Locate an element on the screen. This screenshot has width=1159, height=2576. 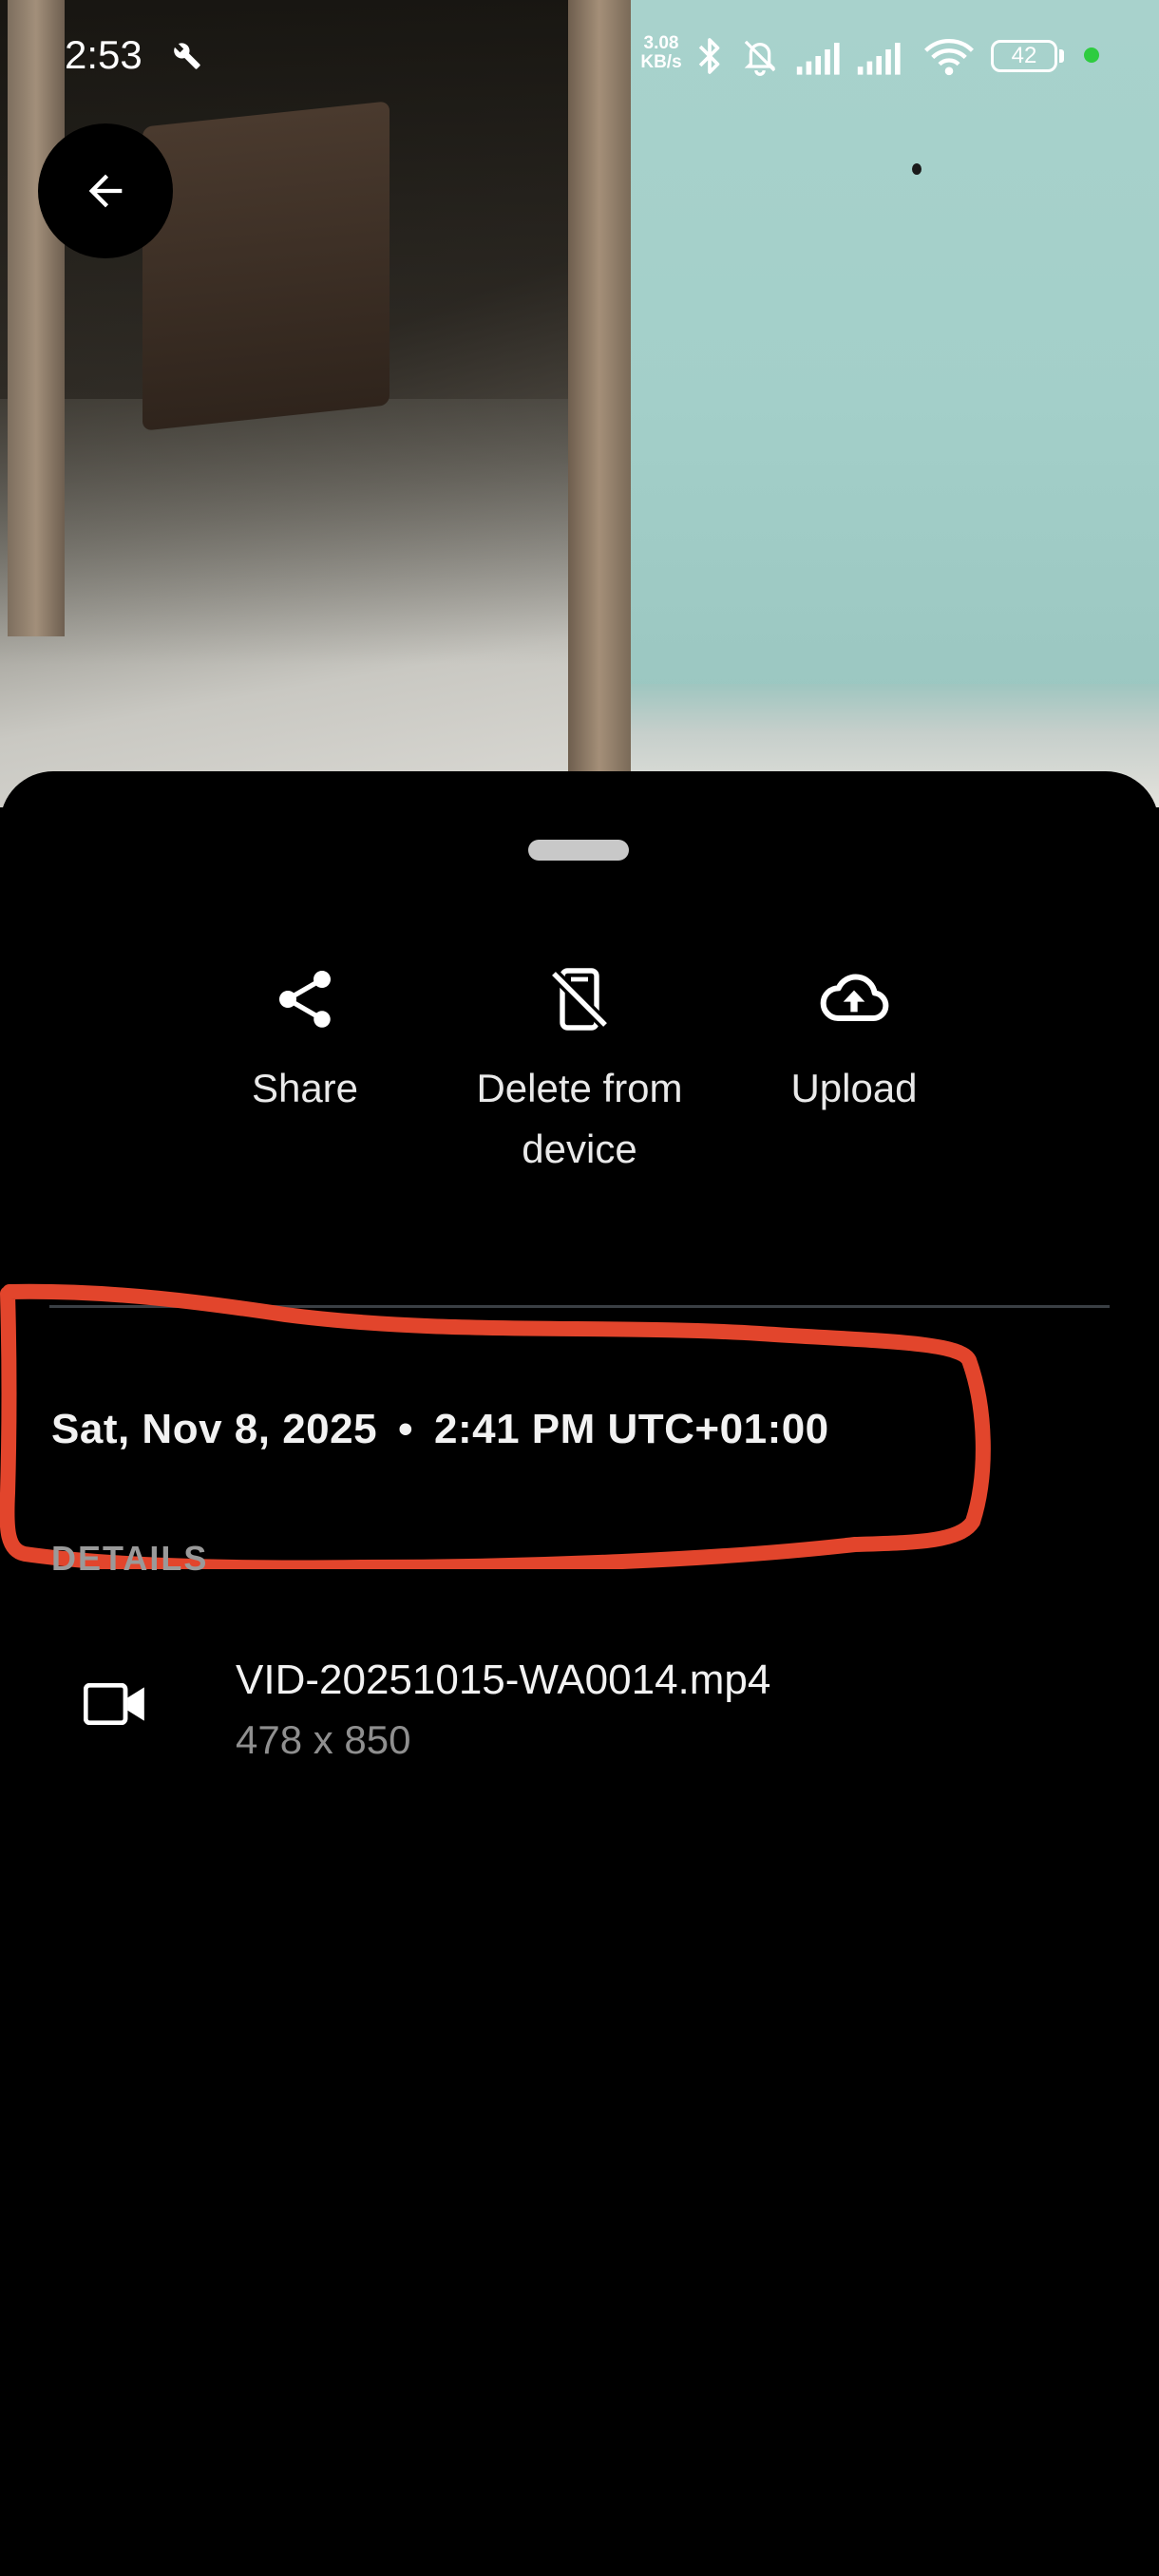
file-dimensions: 478 x 850 is located at coordinates (323, 1739).